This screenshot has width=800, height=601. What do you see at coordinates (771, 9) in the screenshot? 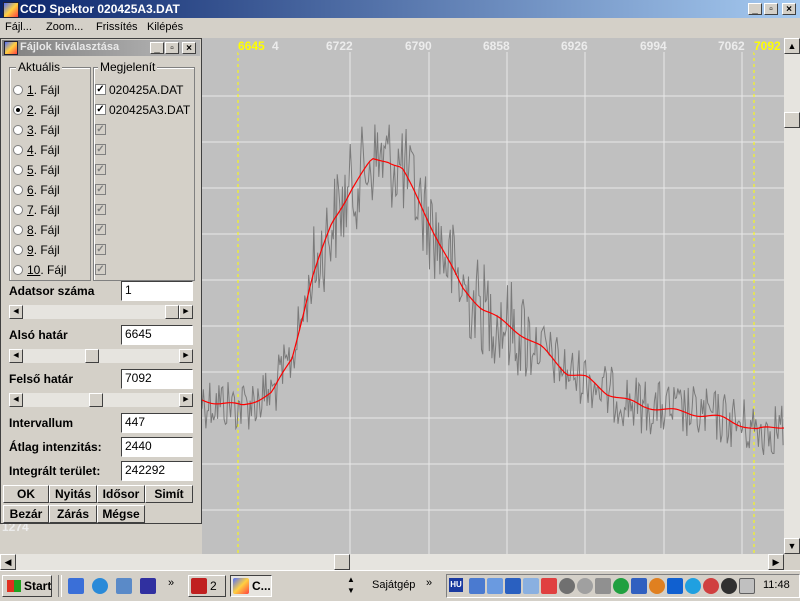
I see `maximize-button: ▫` at bounding box center [771, 9].